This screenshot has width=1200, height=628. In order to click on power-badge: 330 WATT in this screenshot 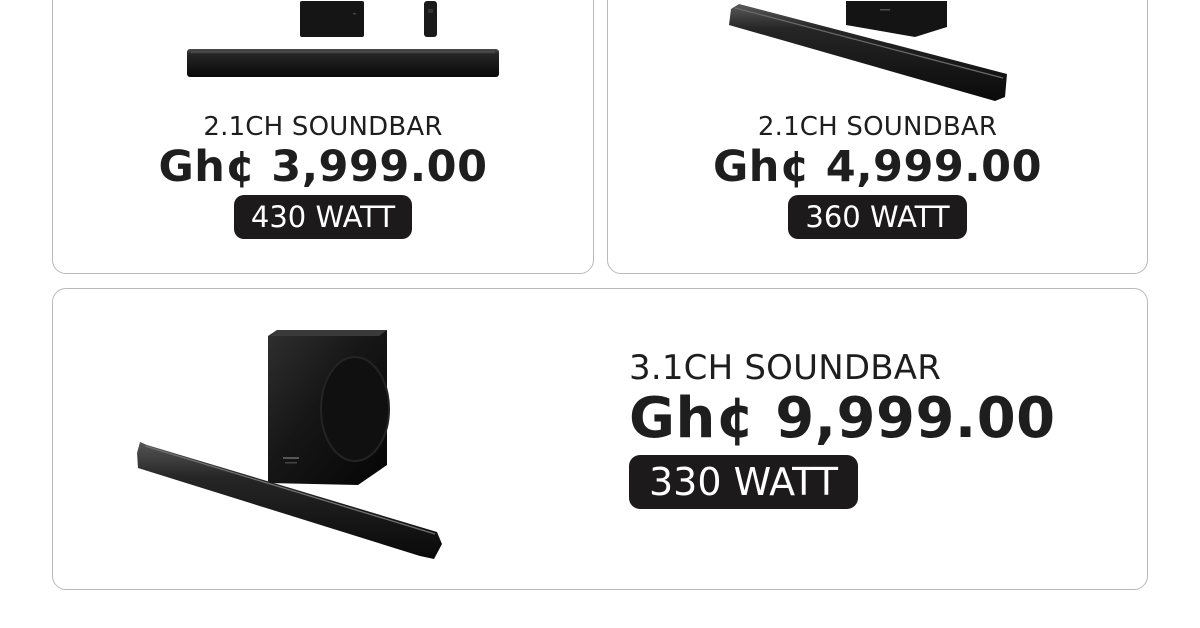, I will do `click(743, 482)`.